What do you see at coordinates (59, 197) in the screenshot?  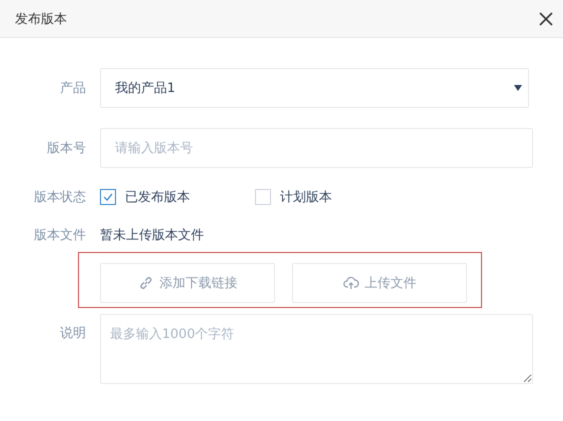 I see `field-label: 版本状态` at bounding box center [59, 197].